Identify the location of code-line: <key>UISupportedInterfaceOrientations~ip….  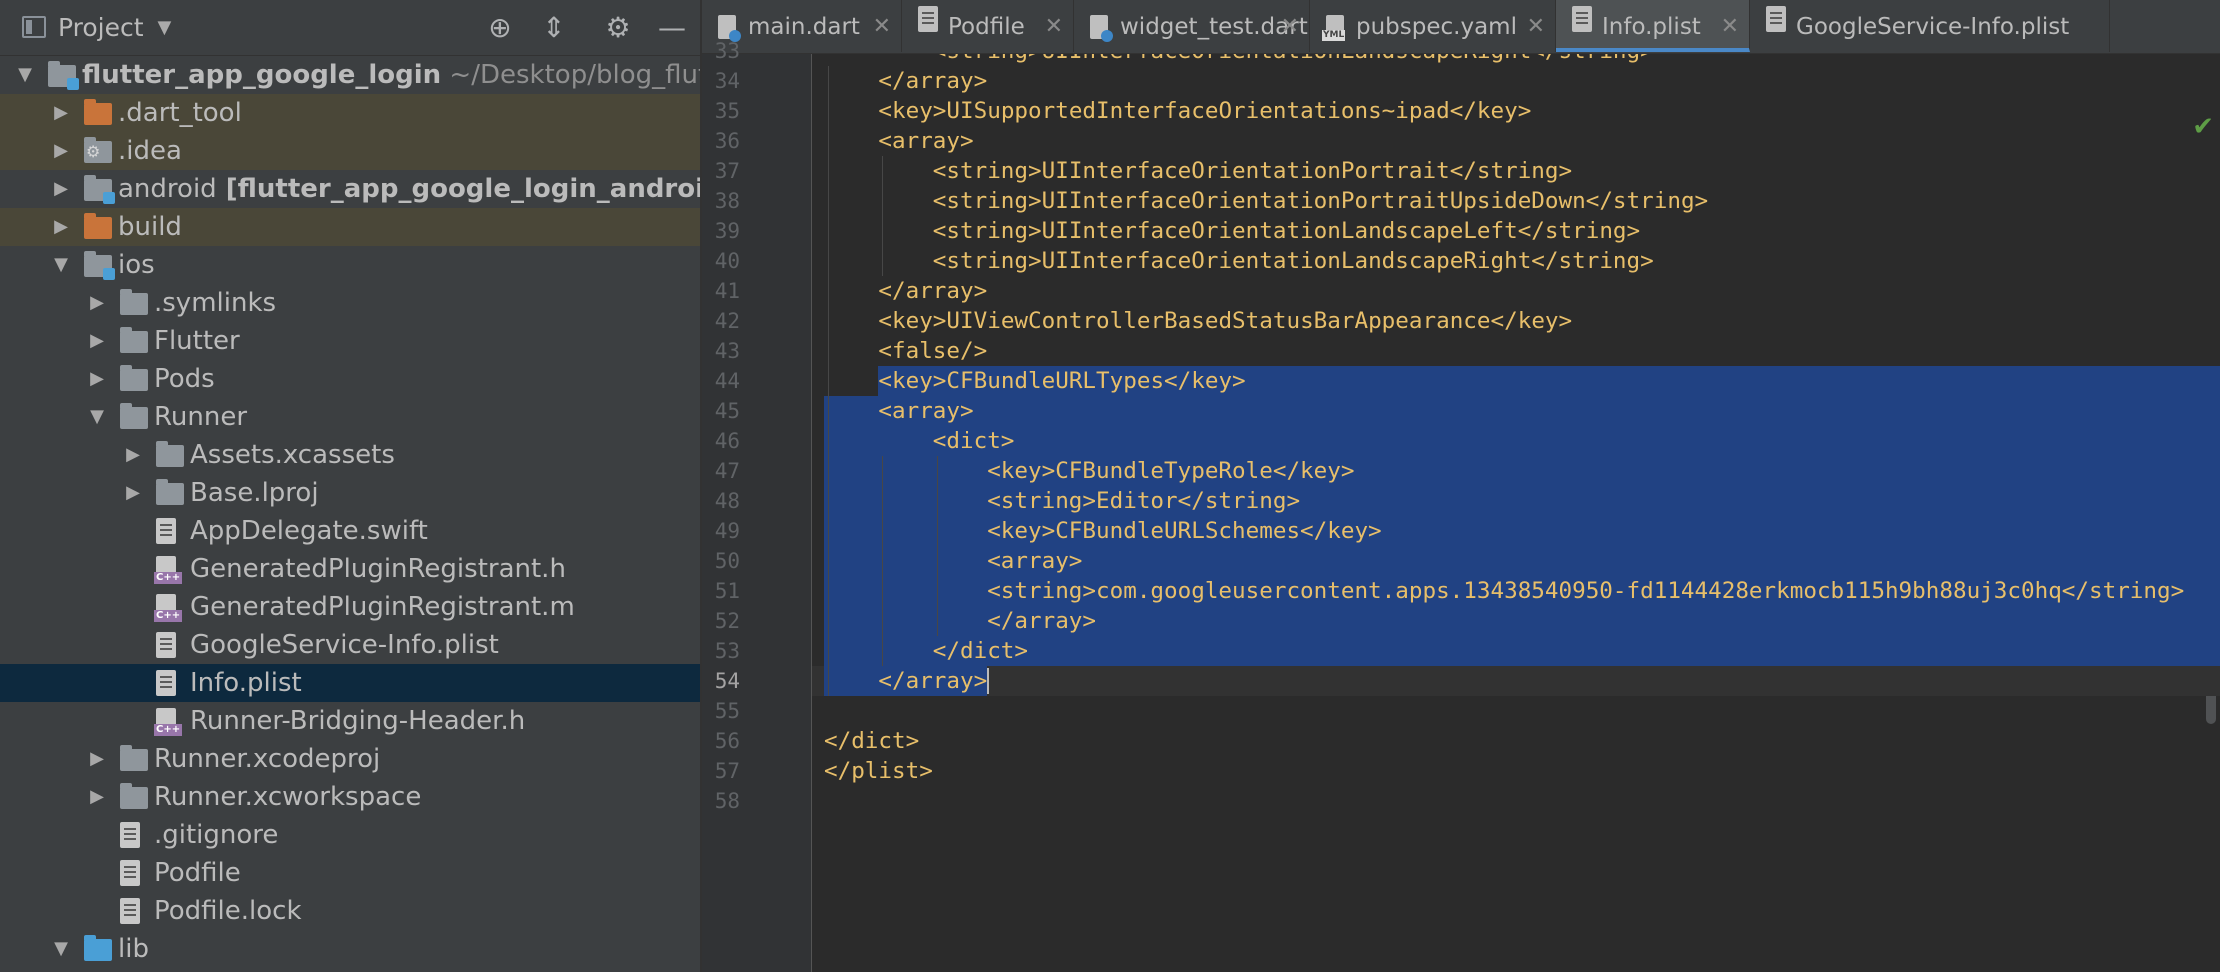
(1177, 111).